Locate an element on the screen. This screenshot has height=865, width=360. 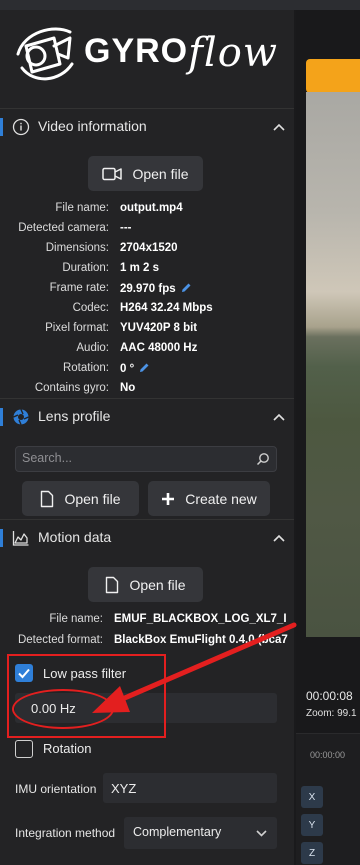
open-video-button: Open file is located at coordinates (145, 173).